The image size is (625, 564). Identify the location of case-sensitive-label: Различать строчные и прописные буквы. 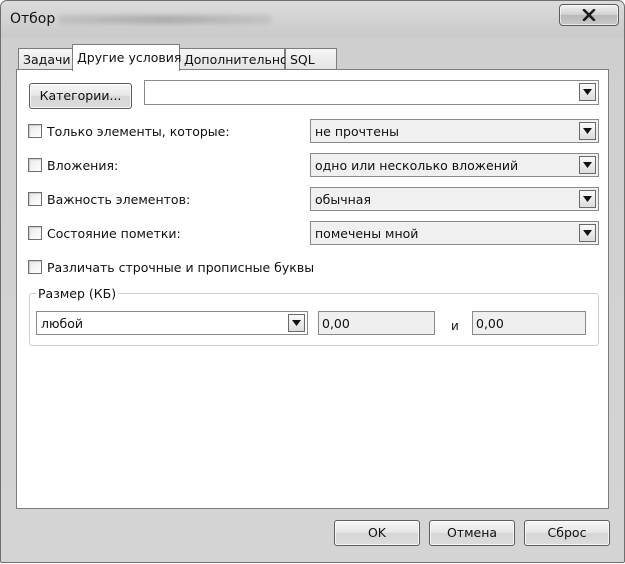
(181, 267).